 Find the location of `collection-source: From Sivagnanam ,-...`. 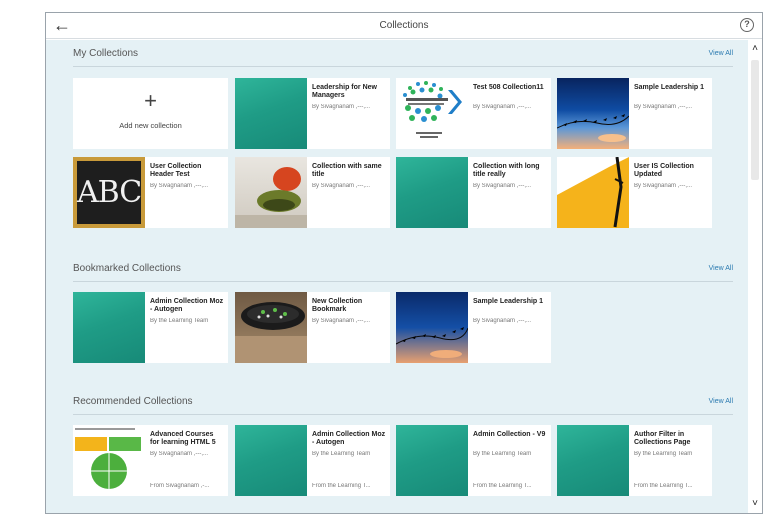

collection-source: From Sivagnanam ,-... is located at coordinates (180, 486).